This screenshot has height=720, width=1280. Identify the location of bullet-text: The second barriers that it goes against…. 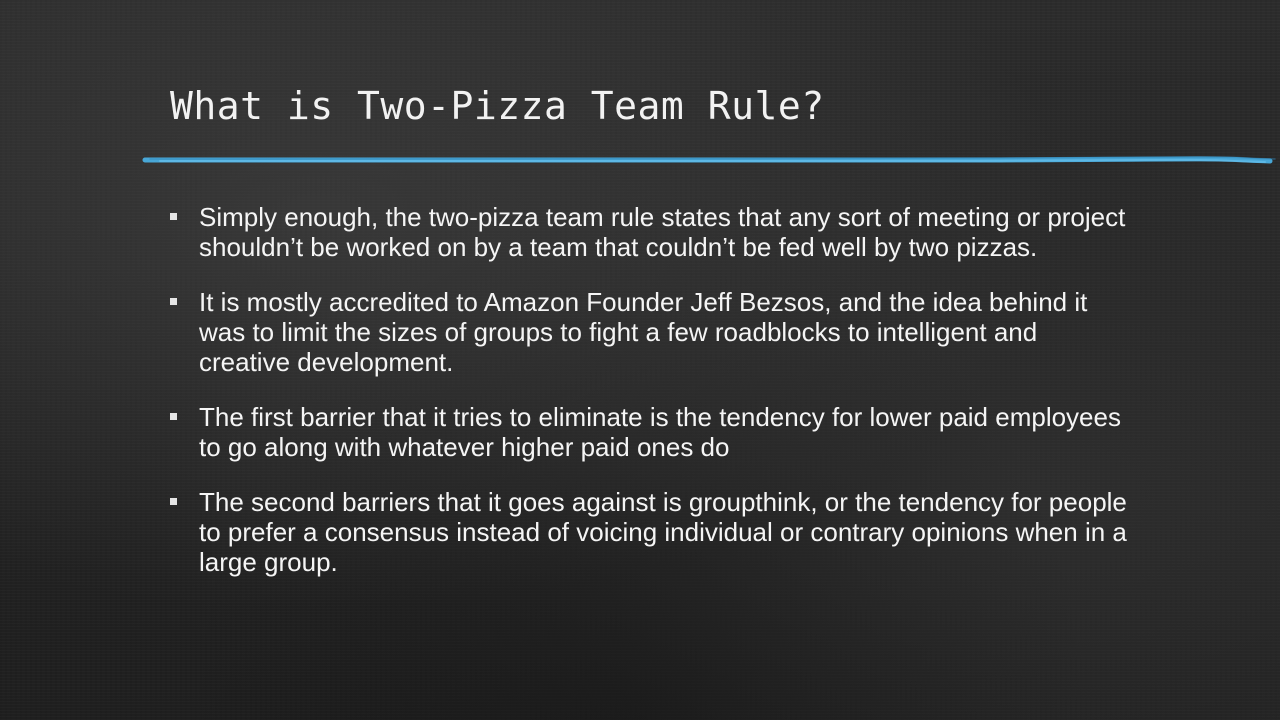
(663, 532).